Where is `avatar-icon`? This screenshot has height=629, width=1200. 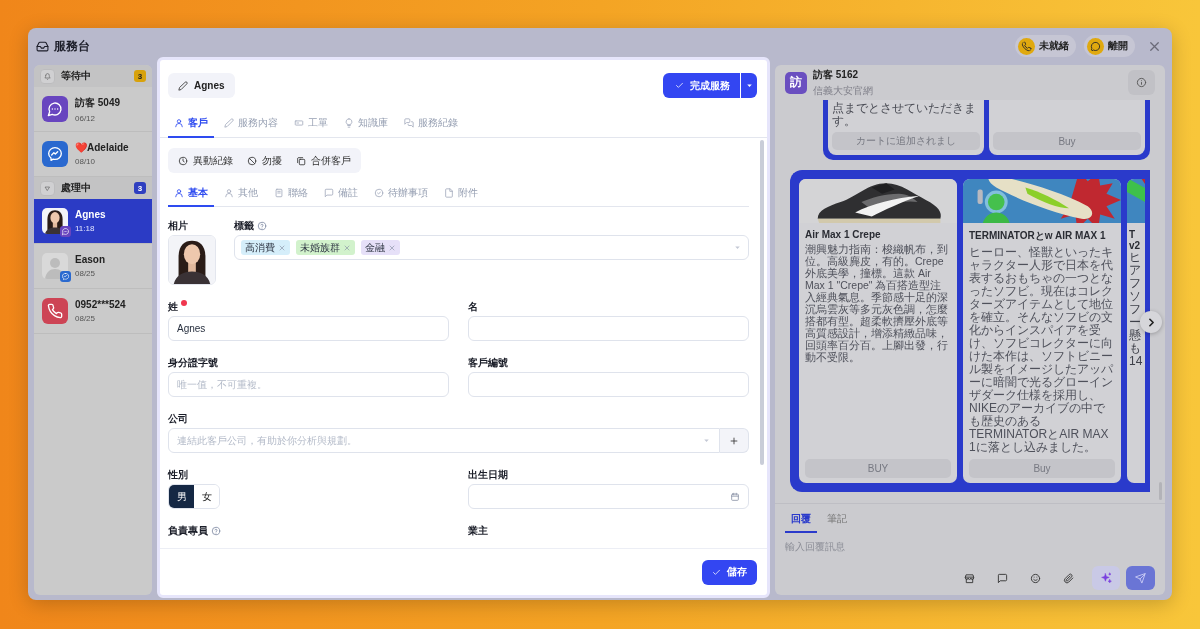 avatar-icon is located at coordinates (55, 266).